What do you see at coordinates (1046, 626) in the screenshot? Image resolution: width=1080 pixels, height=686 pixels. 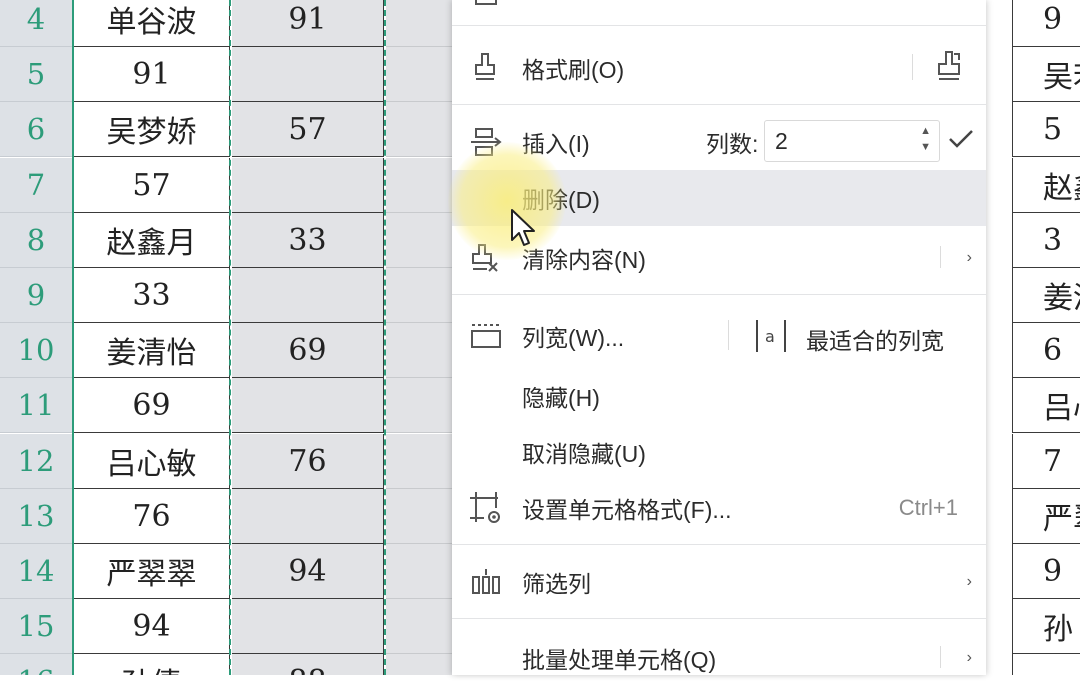 I see `cell-right: 孙` at bounding box center [1046, 626].